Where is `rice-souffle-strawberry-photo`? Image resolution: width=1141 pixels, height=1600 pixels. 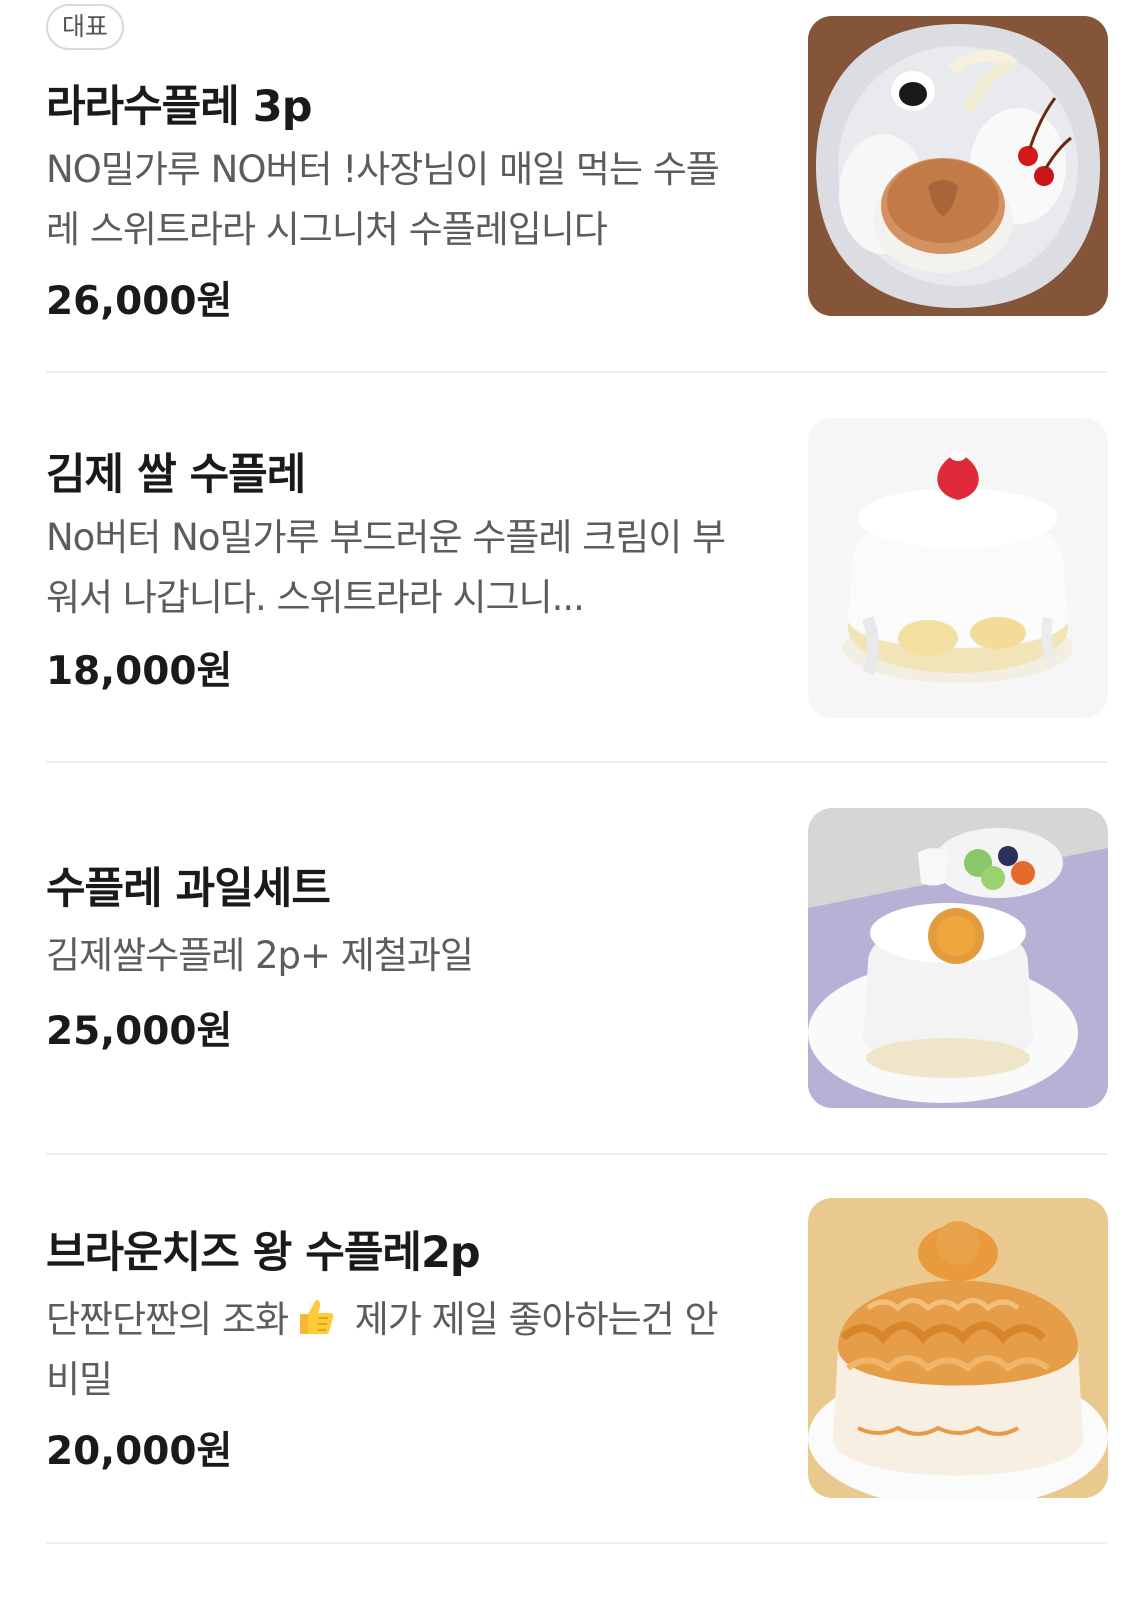 rice-souffle-strawberry-photo is located at coordinates (958, 568).